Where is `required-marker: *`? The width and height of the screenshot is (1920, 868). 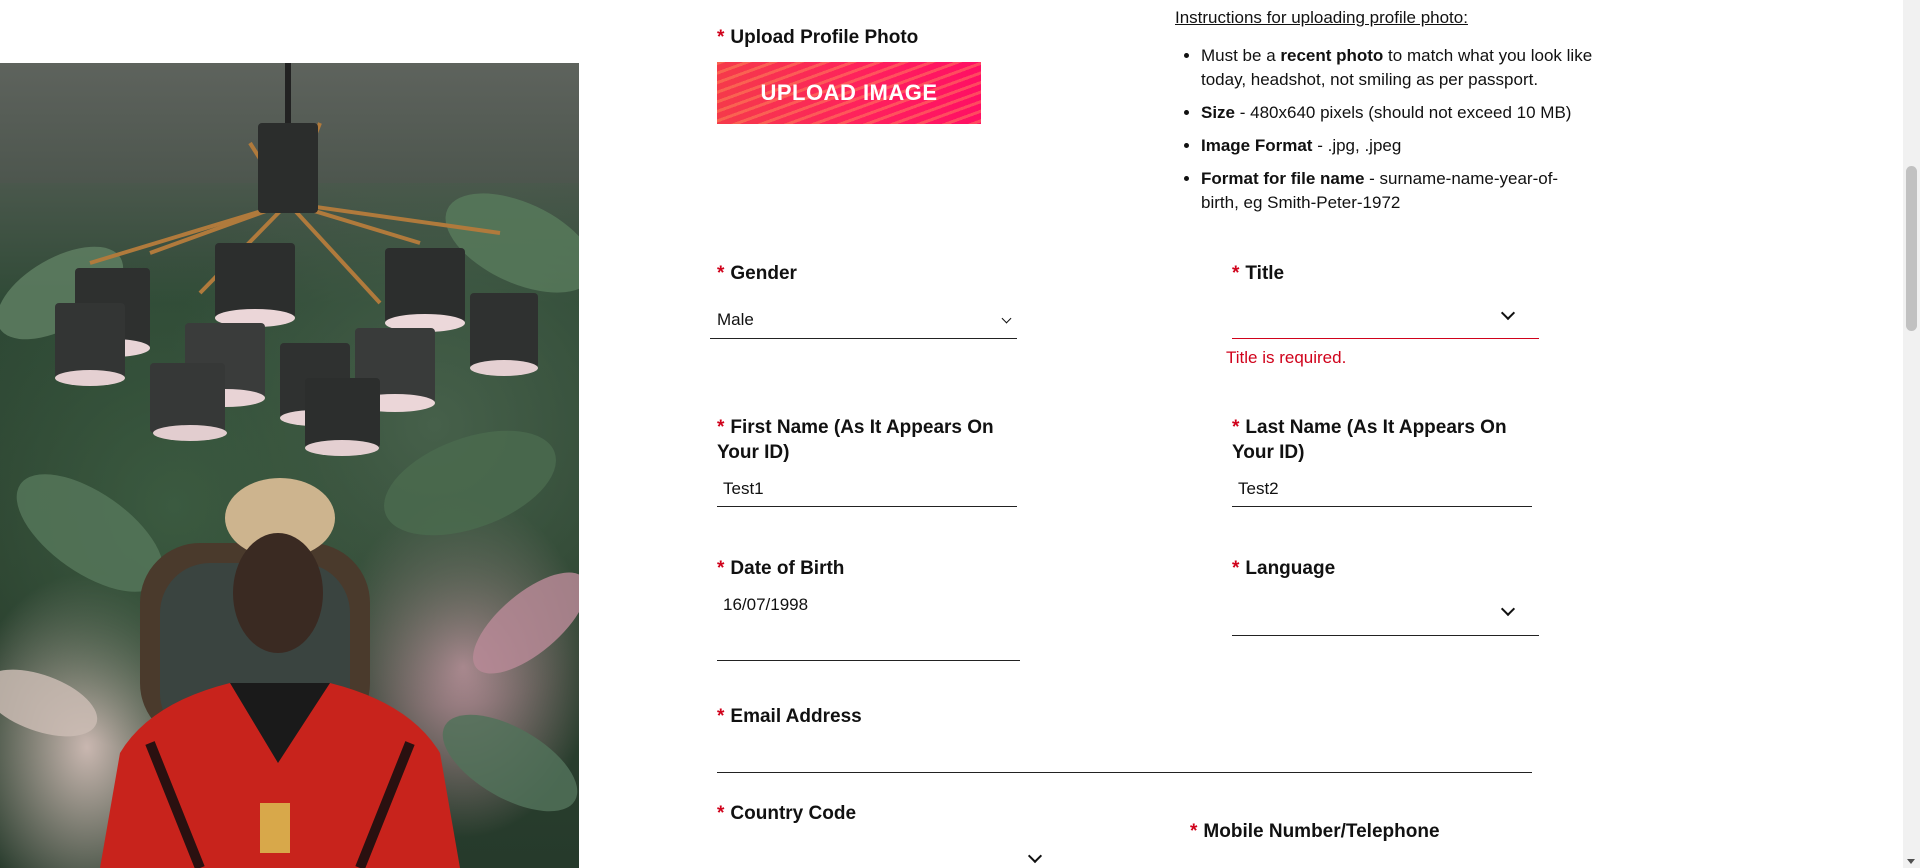
required-marker: * is located at coordinates (721, 37).